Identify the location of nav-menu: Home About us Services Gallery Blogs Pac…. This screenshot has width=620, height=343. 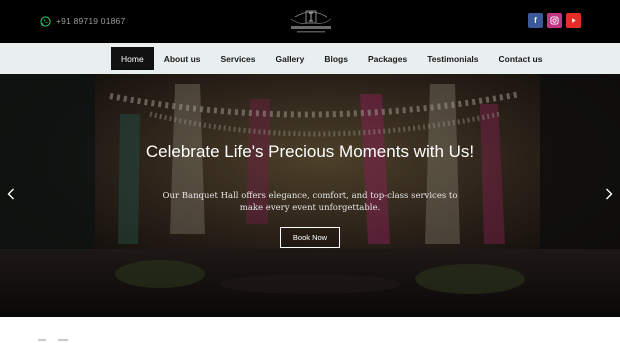
(331, 58).